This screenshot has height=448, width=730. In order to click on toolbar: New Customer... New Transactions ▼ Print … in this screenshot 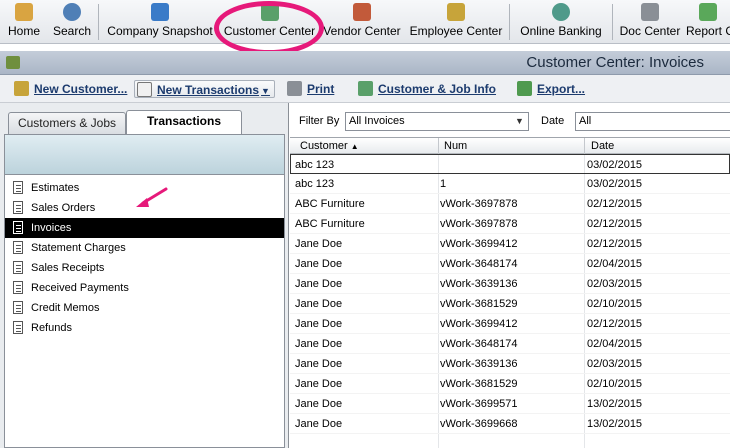, I will do `click(365, 89)`.